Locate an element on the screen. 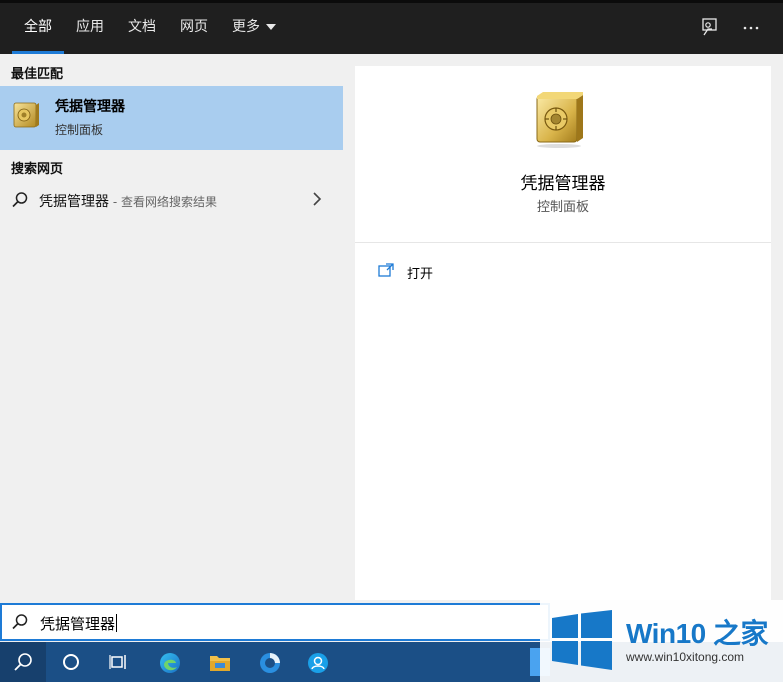 The width and height of the screenshot is (783, 682). preview-title: 凭据管理器 is located at coordinates (563, 184).